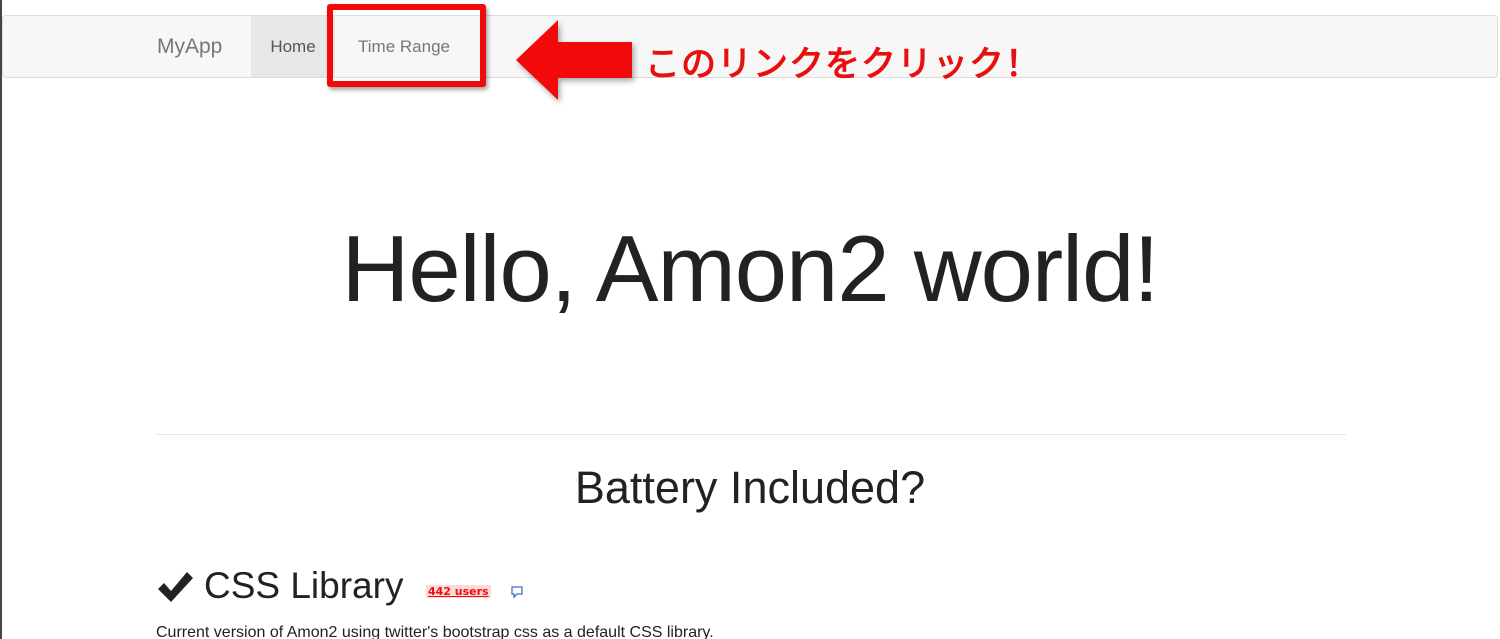  I want to click on annotation-arrow-icon, so click(574, 60).